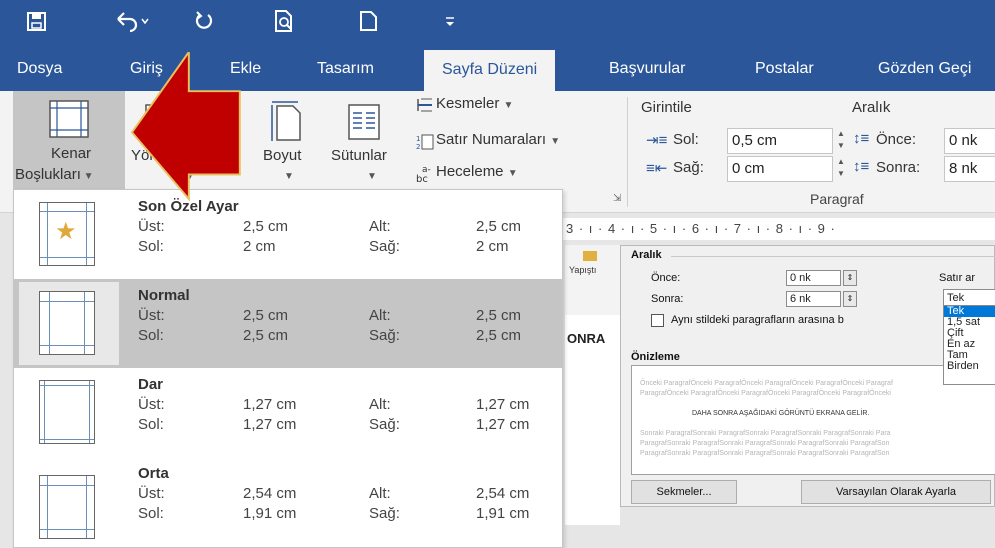  Describe the element at coordinates (499, 335) in the screenshot. I see `right-value: 2,5 cm` at that location.